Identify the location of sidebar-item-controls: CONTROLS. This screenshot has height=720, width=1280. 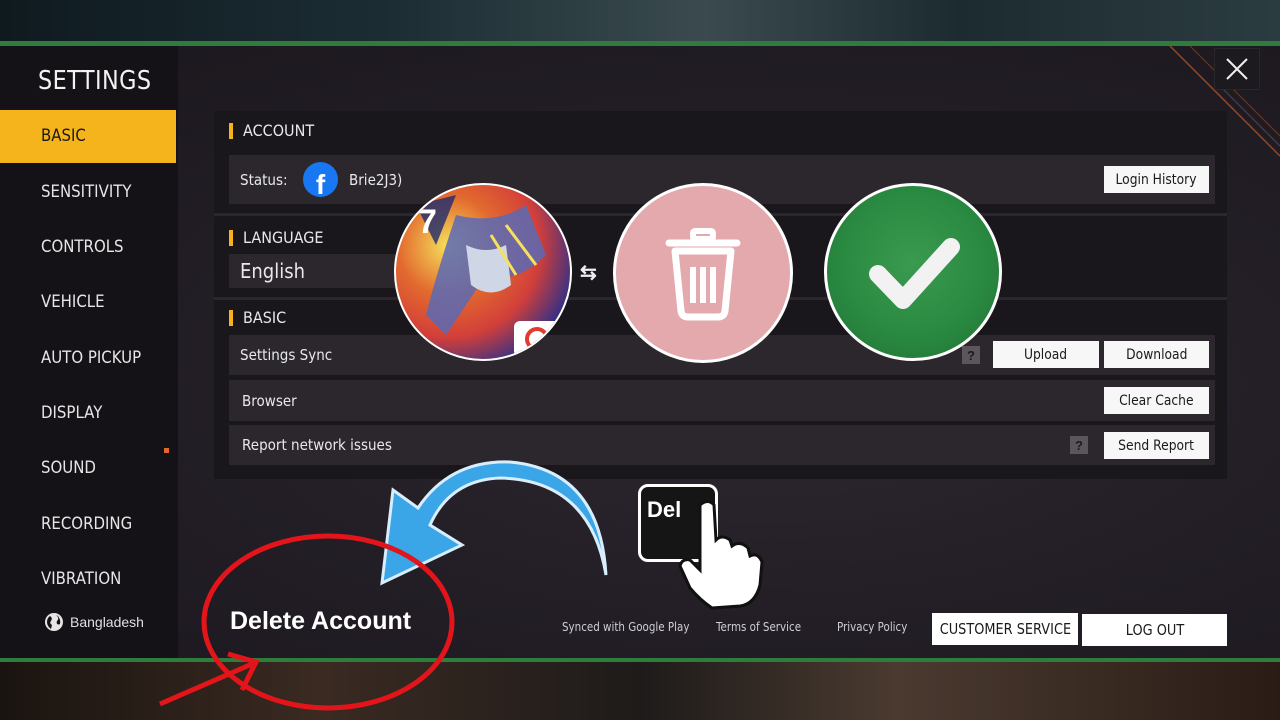
(88, 247).